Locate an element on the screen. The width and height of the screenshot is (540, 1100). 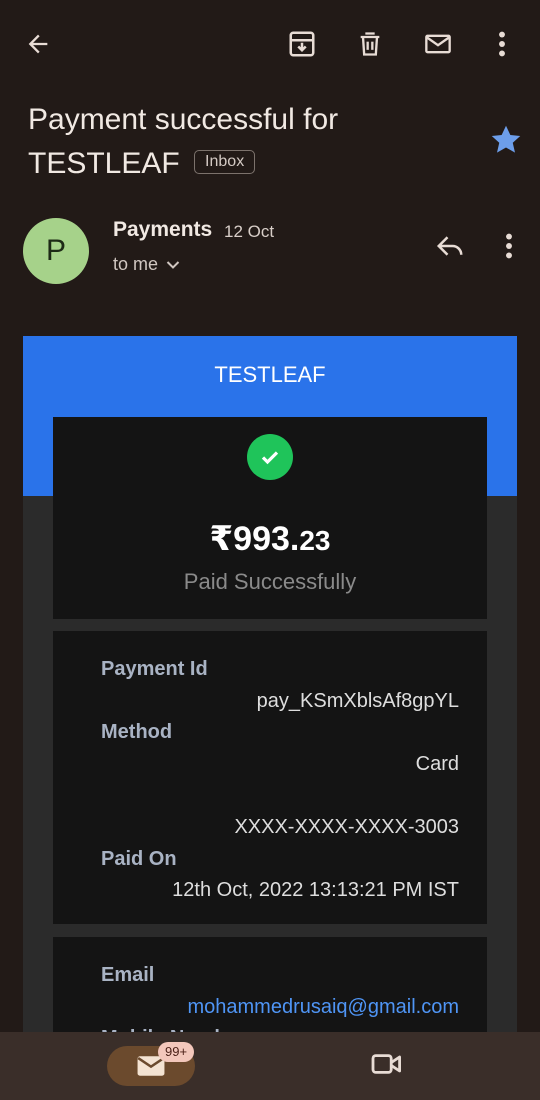
more-options-button is located at coordinates (502, 44).